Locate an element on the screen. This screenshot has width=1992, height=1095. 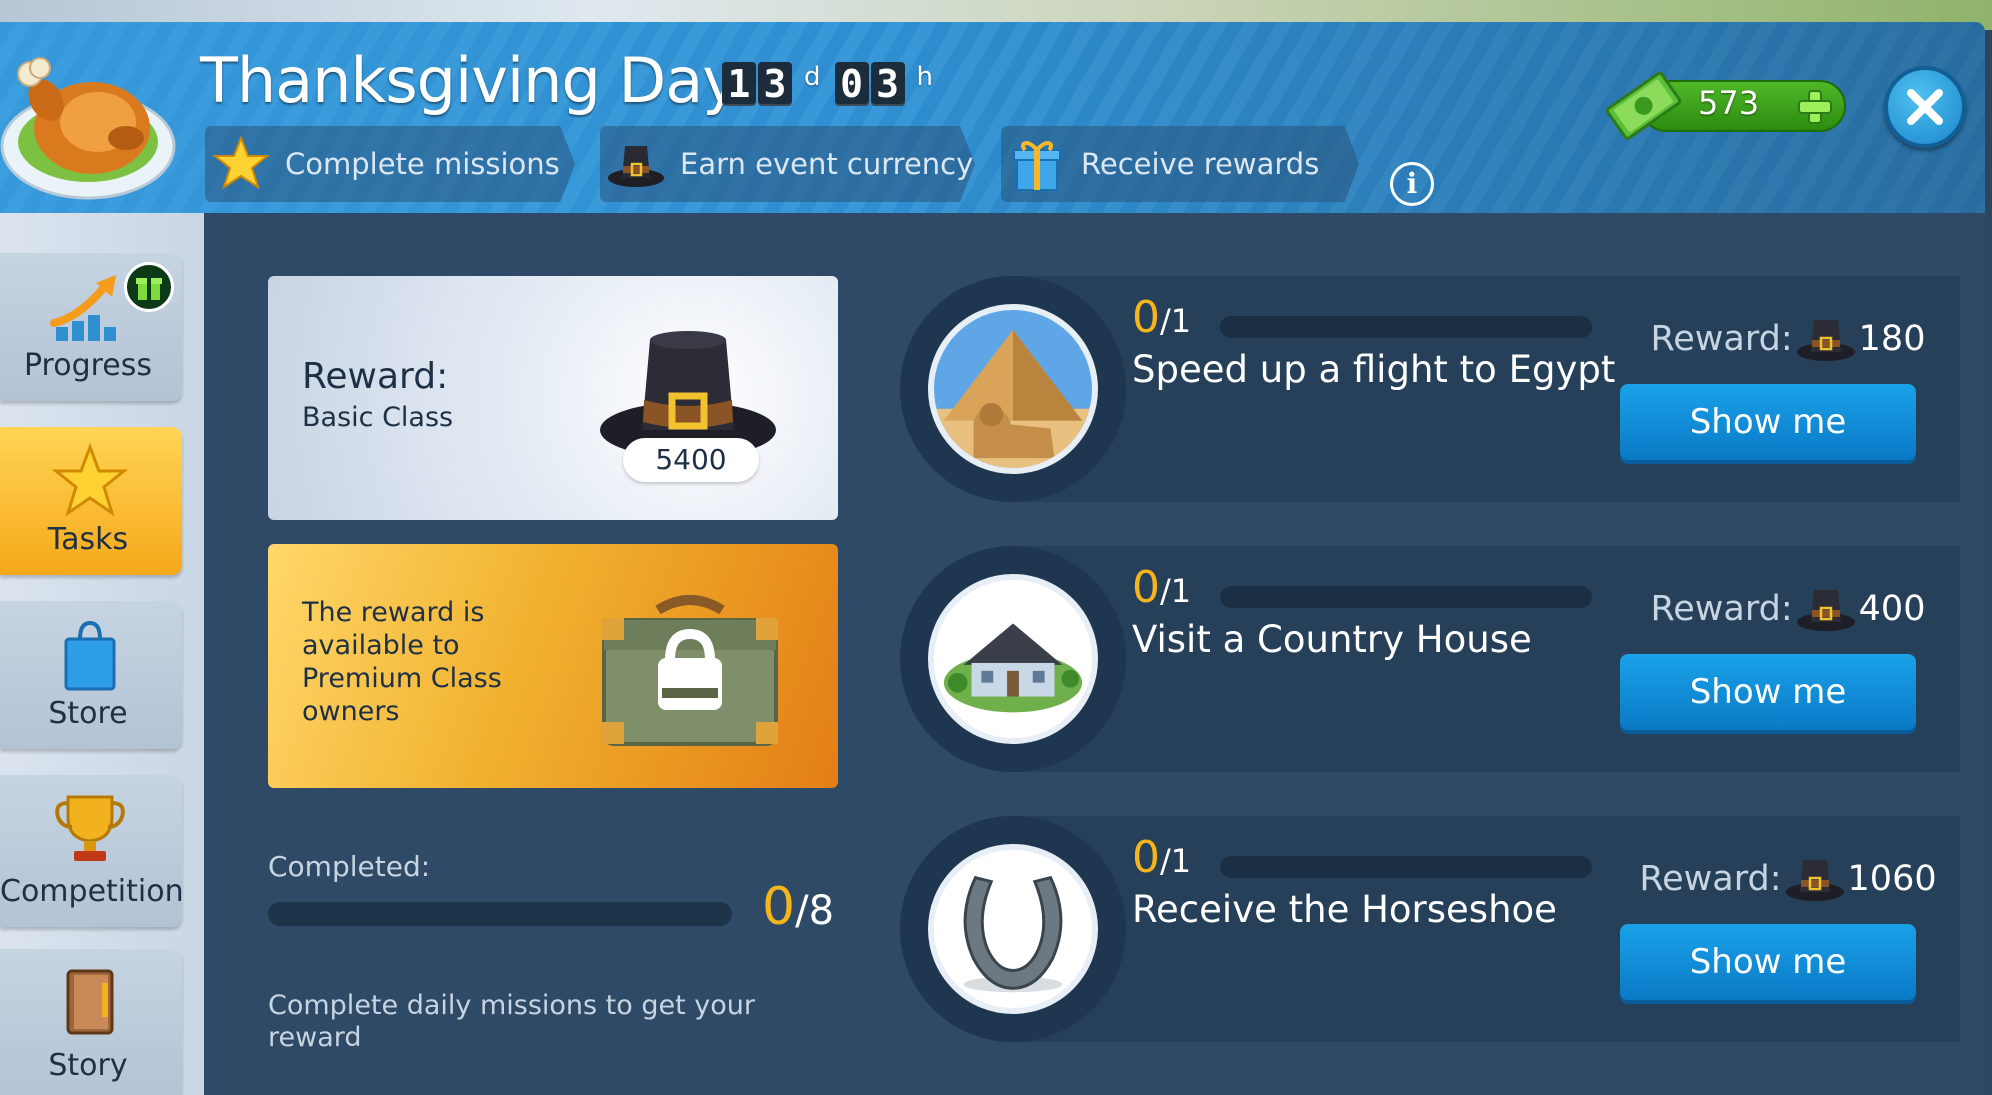
basic-reward-card: Reward: Basic Class 5400 is located at coordinates (553, 398).